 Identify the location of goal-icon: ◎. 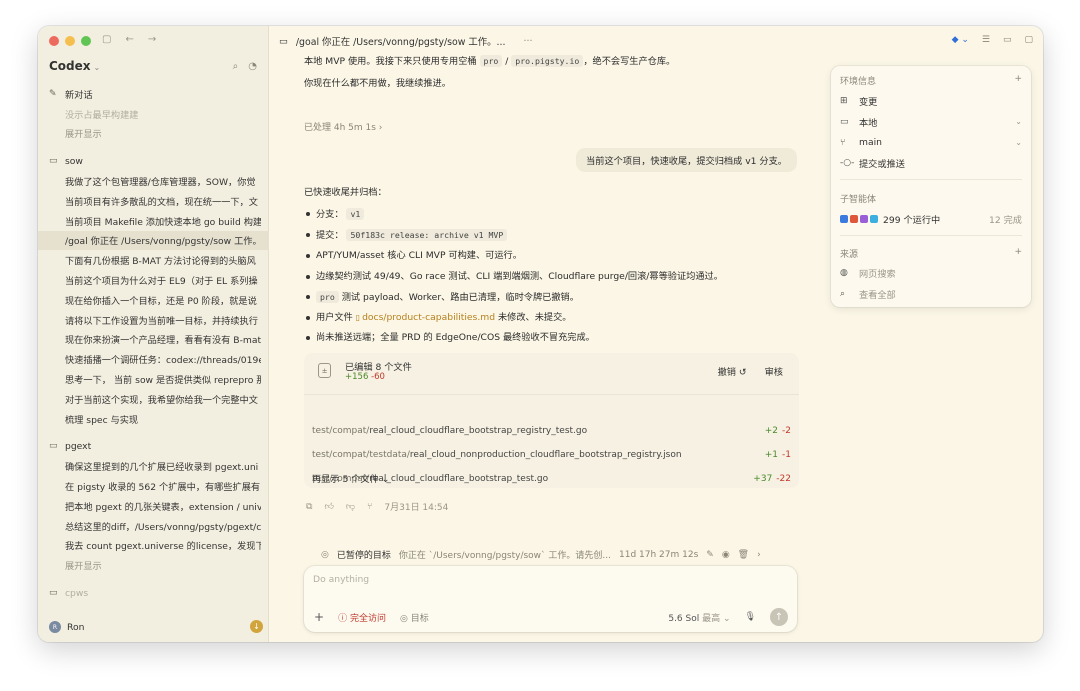
(403, 618).